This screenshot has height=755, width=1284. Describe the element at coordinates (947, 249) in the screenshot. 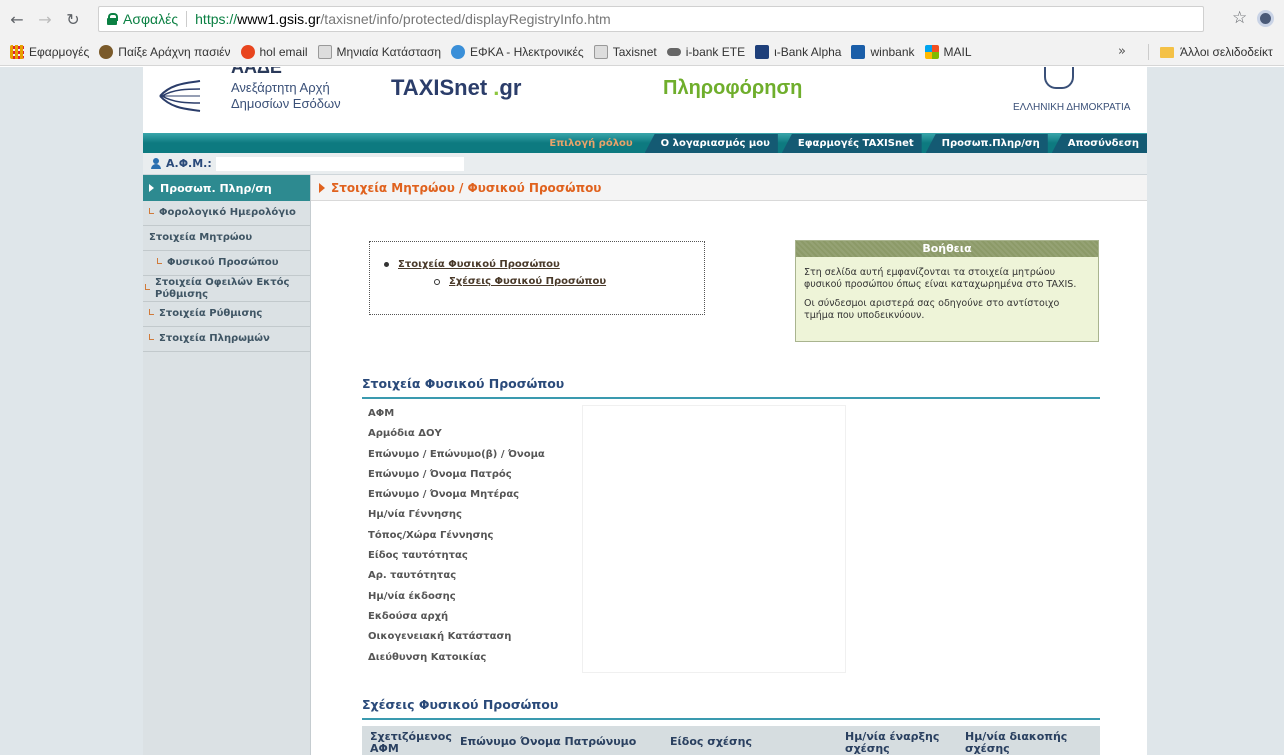

I see `help-title: Βοήθεια` at that location.